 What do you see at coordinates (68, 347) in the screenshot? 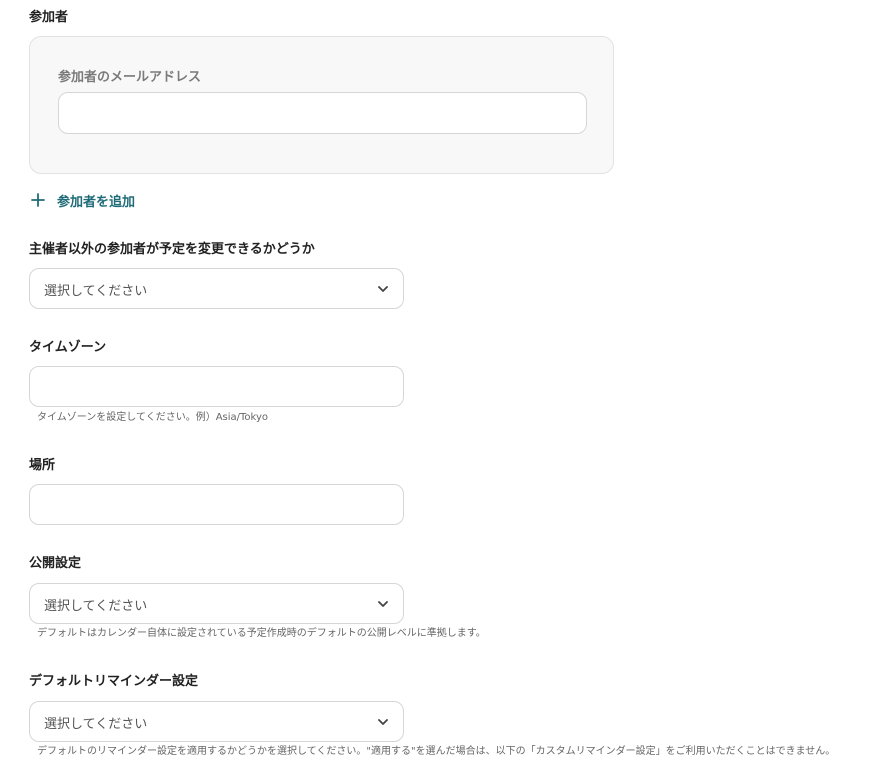
I see `timezone-label: タイムゾーン` at bounding box center [68, 347].